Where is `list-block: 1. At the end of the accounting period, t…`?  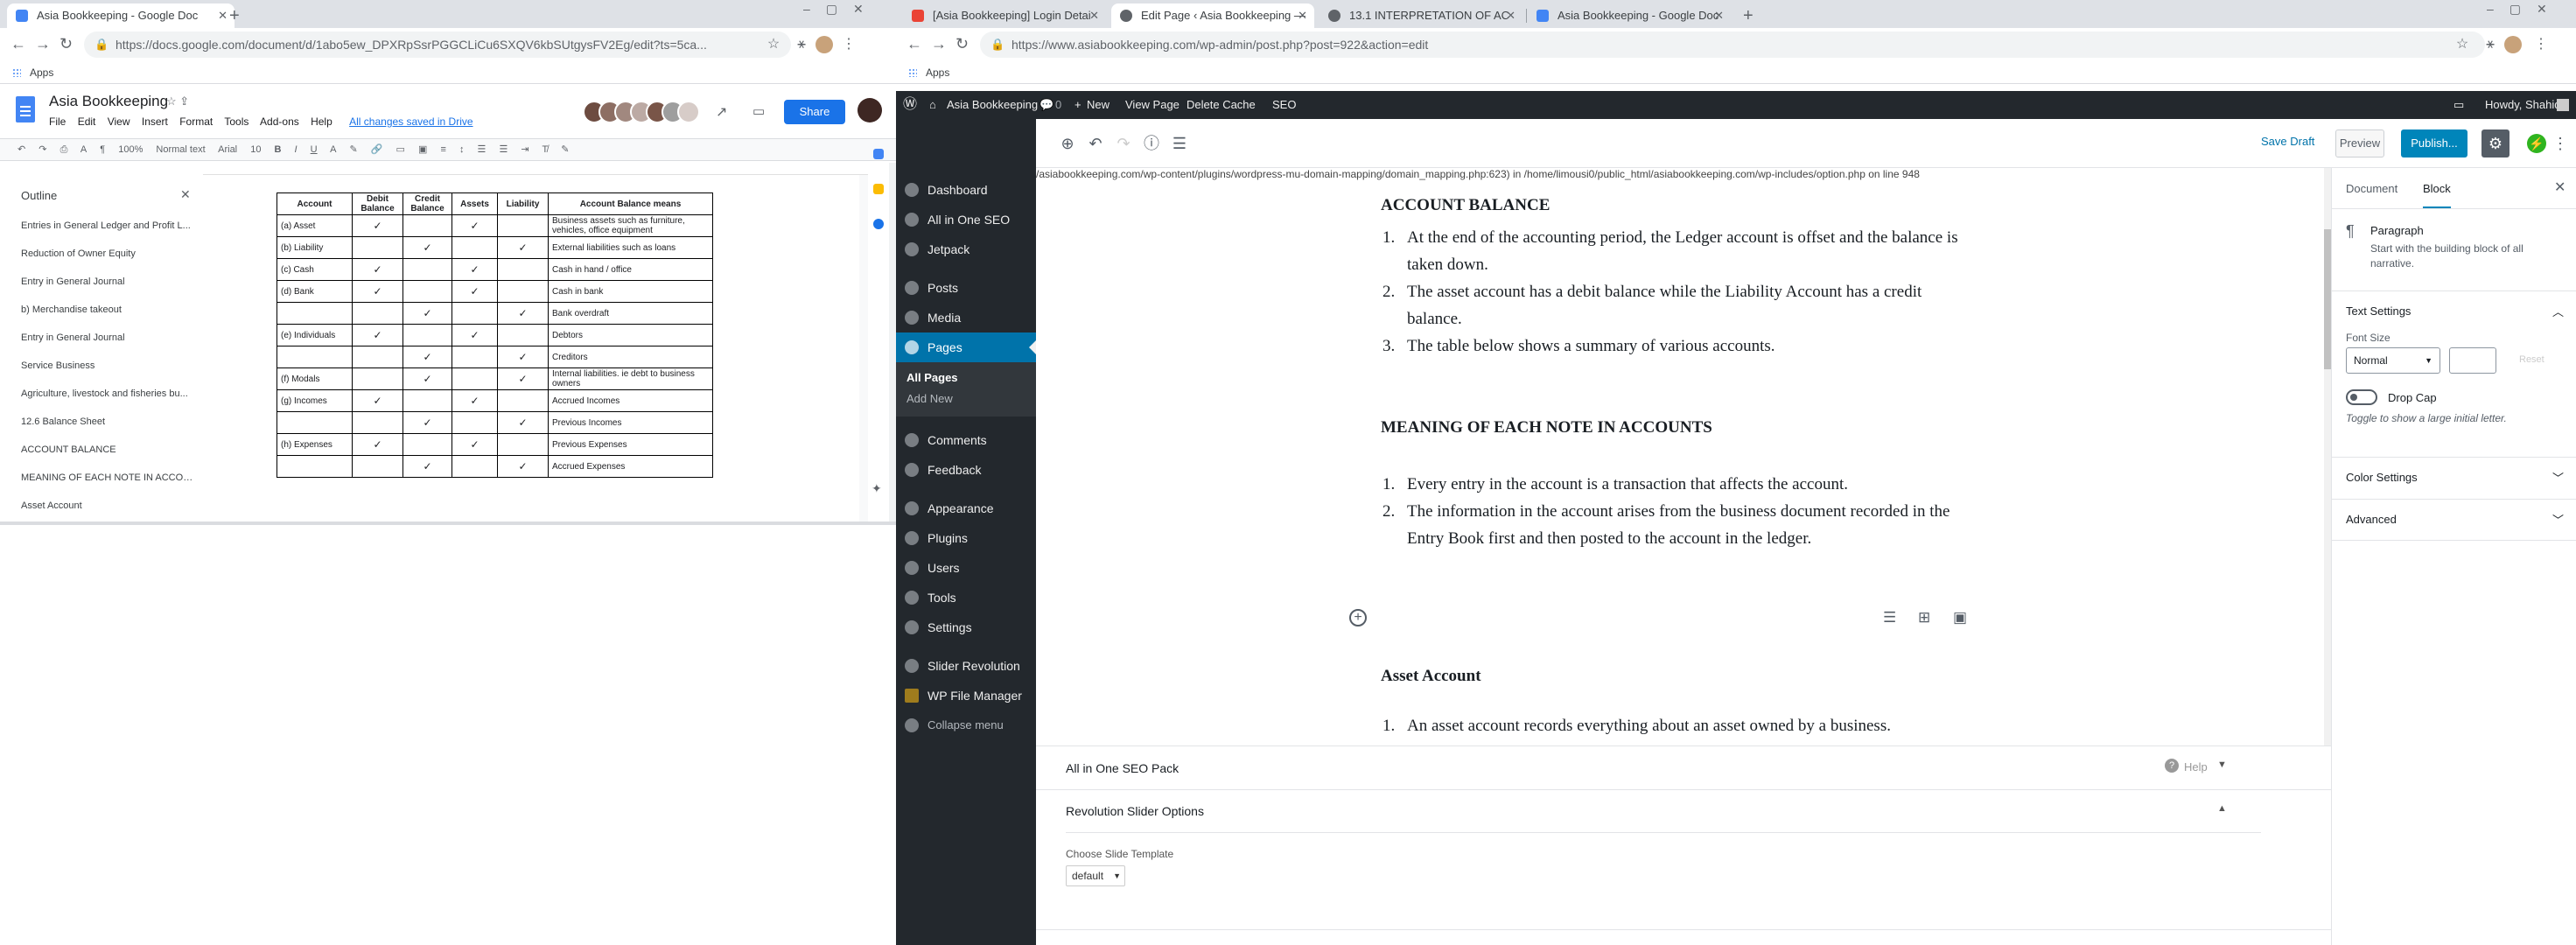
list-block: 1. At the end of the accounting period, t… is located at coordinates (1674, 292).